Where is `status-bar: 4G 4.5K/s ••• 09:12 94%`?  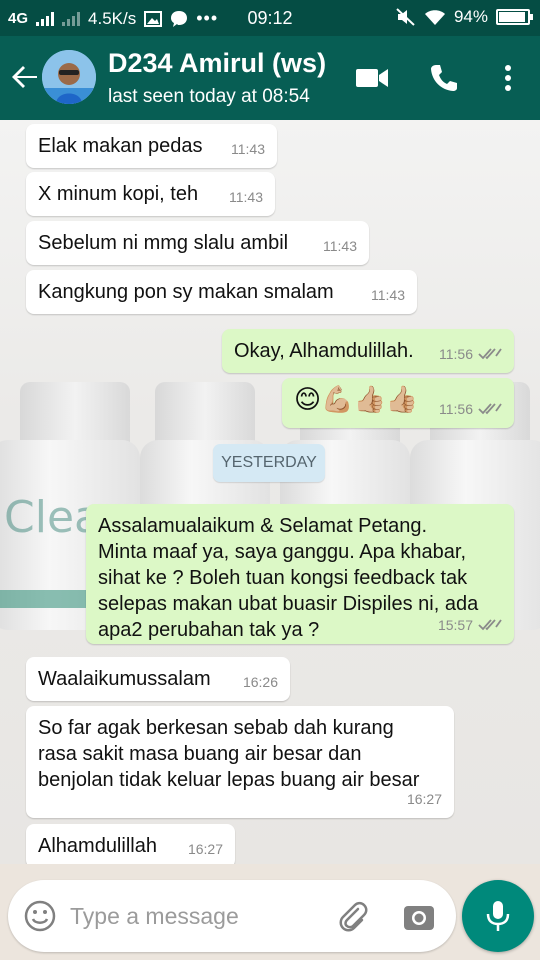
status-bar: 4G 4.5K/s ••• 09:12 94% is located at coordinates (270, 18).